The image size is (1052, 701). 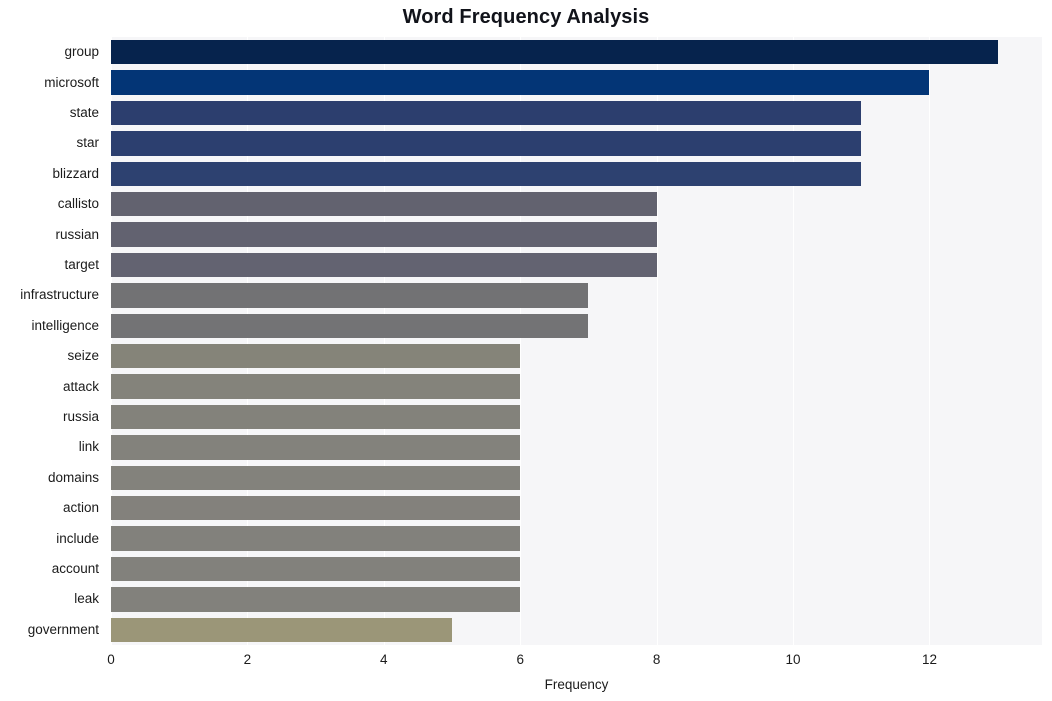 I want to click on bar-group, so click(x=554, y=52).